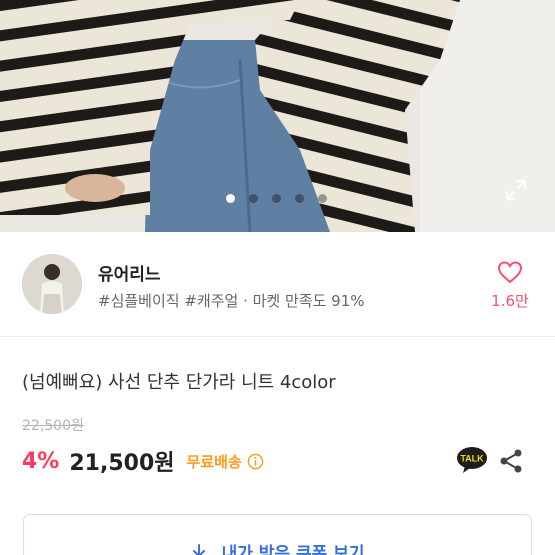  I want to click on download-icon, so click(198, 549).